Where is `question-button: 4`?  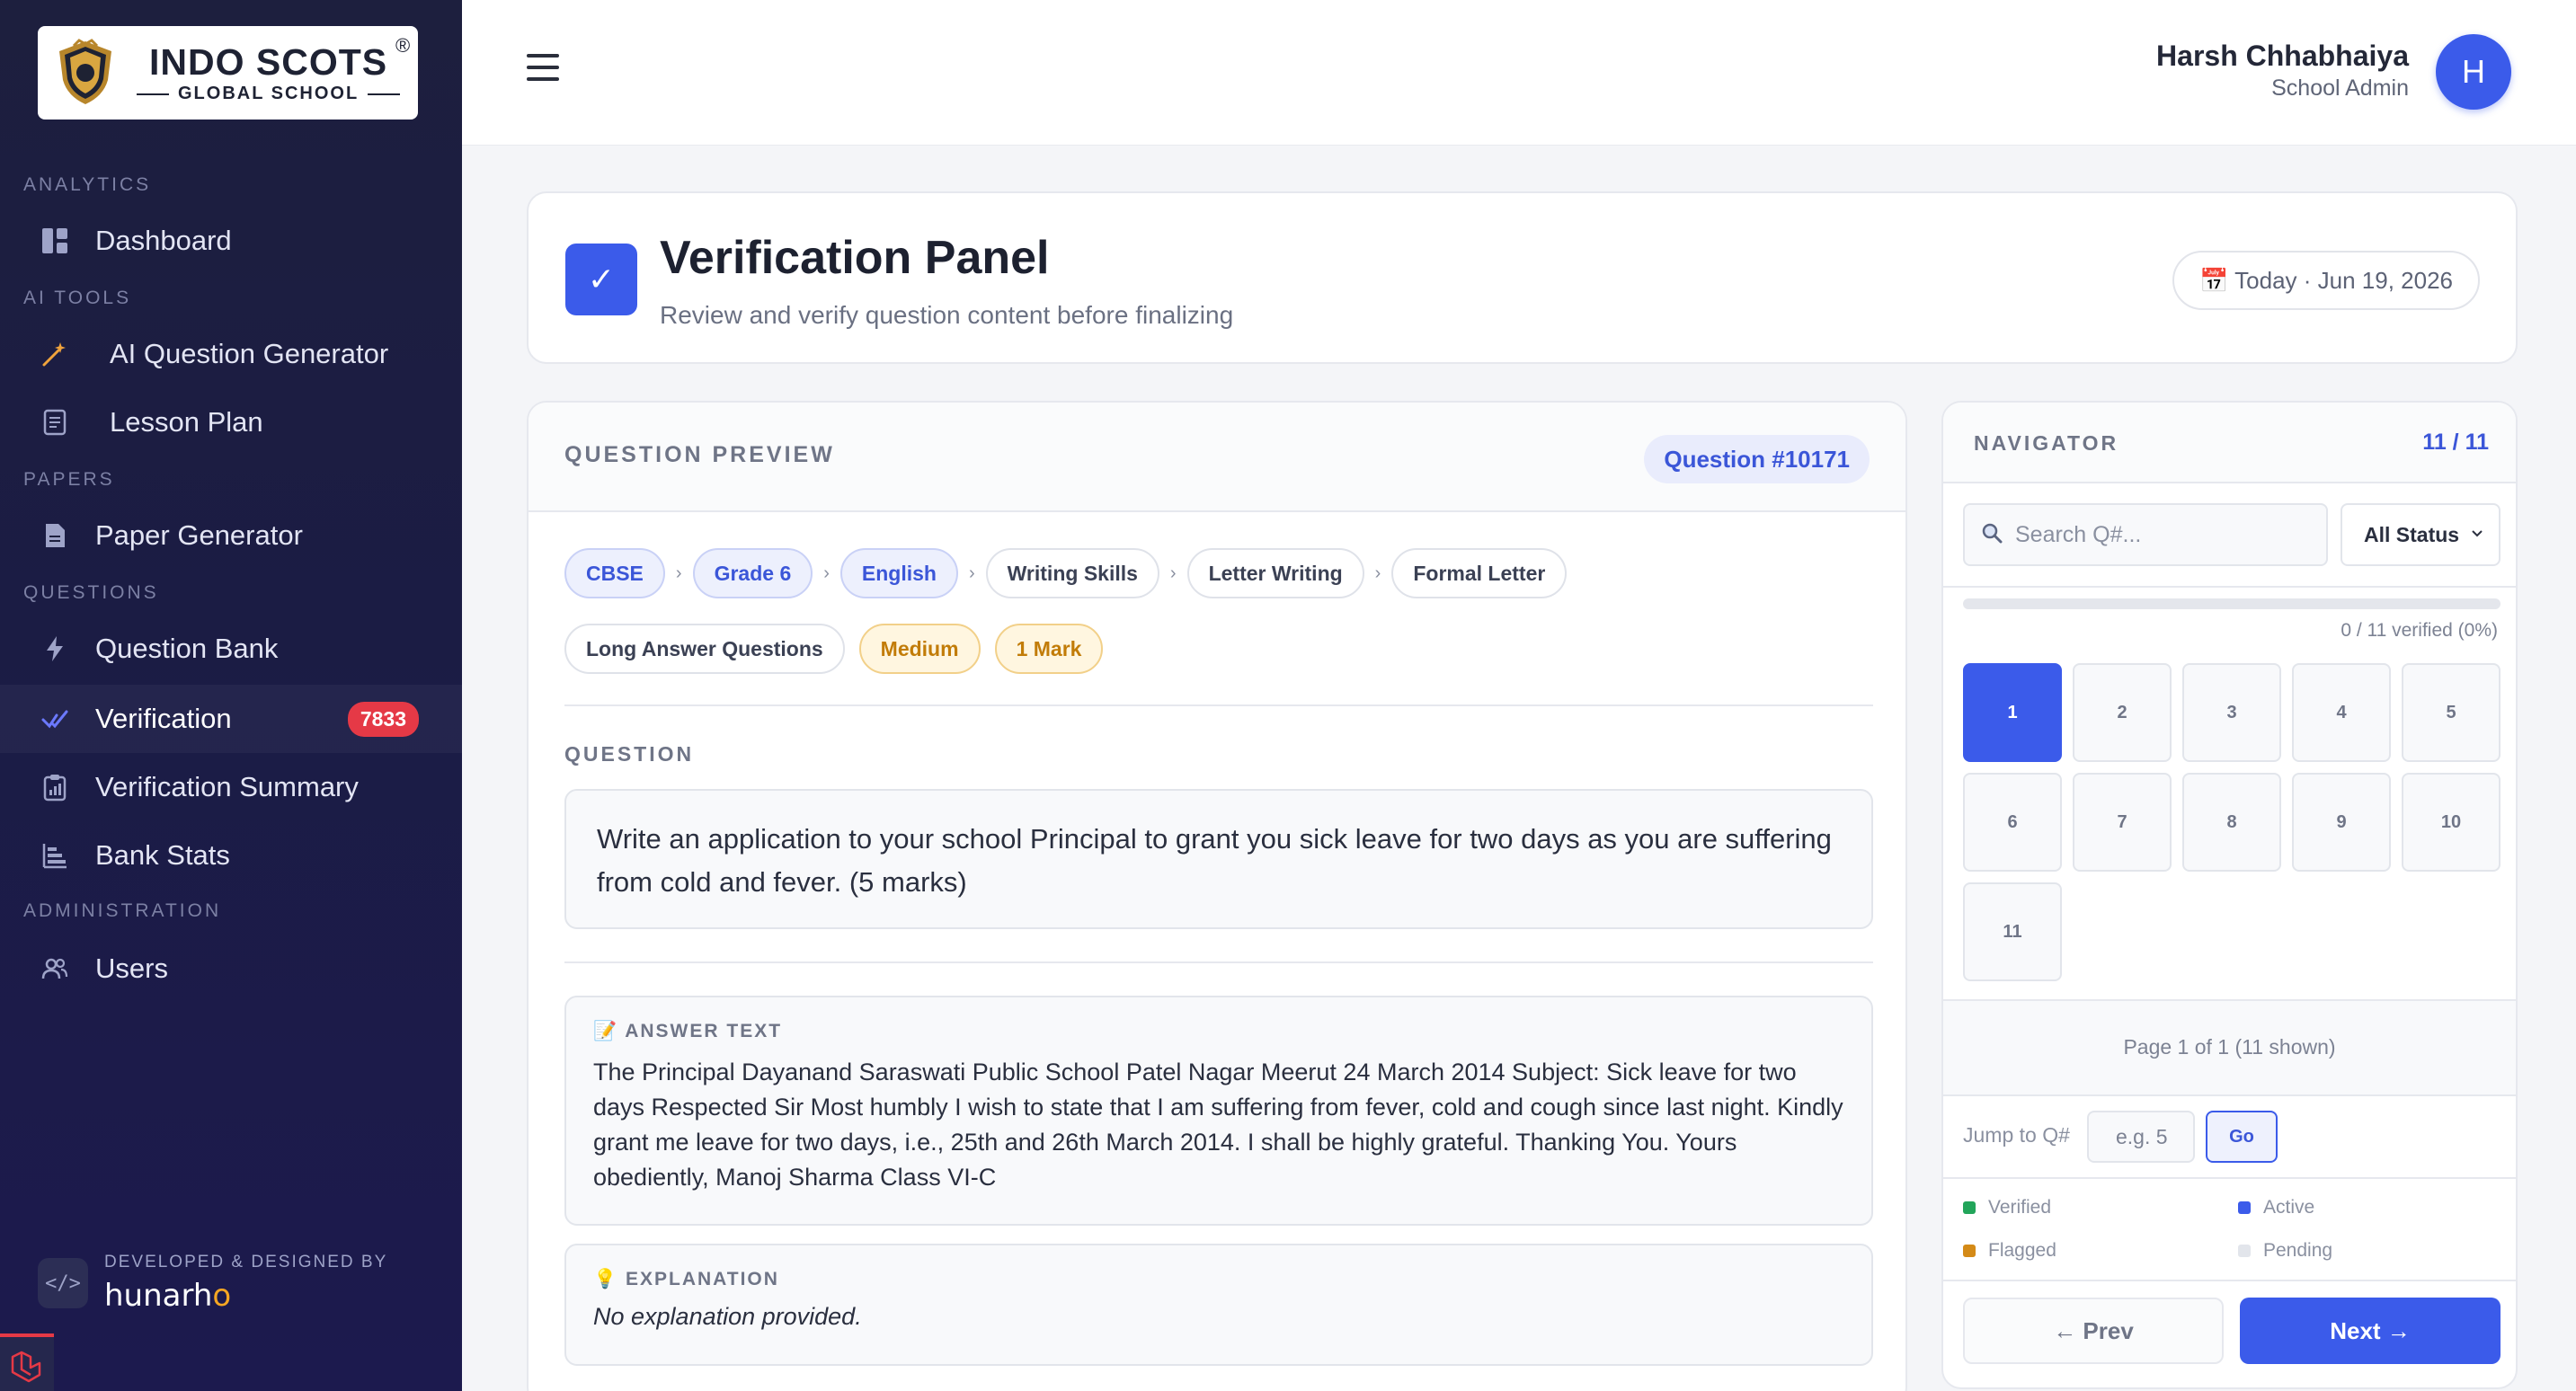
question-button: 4 is located at coordinates (2341, 712).